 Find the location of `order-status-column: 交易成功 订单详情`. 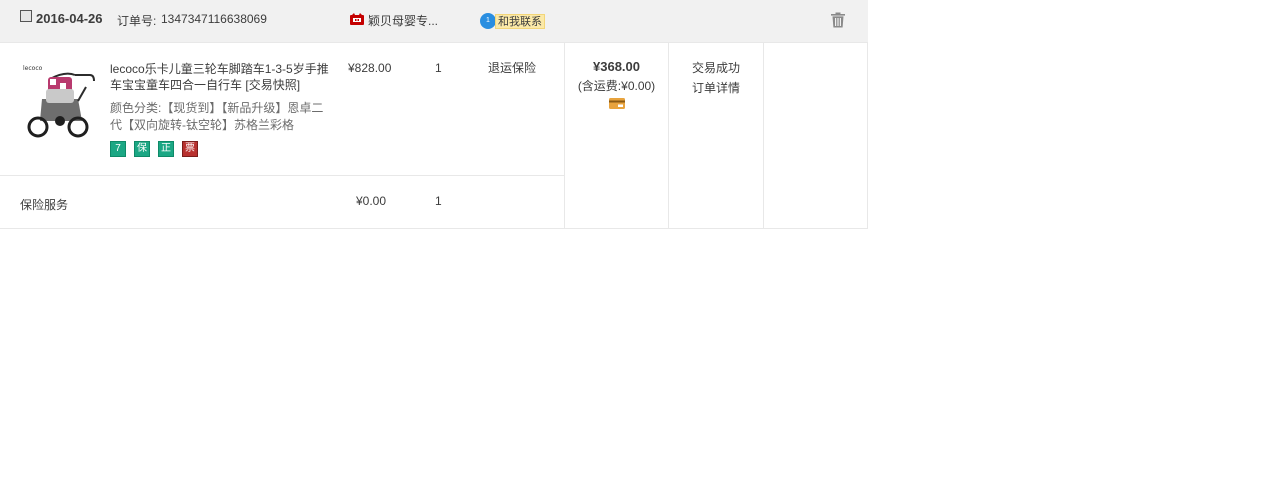

order-status-column: 交易成功 订单详情 is located at coordinates (715, 136).